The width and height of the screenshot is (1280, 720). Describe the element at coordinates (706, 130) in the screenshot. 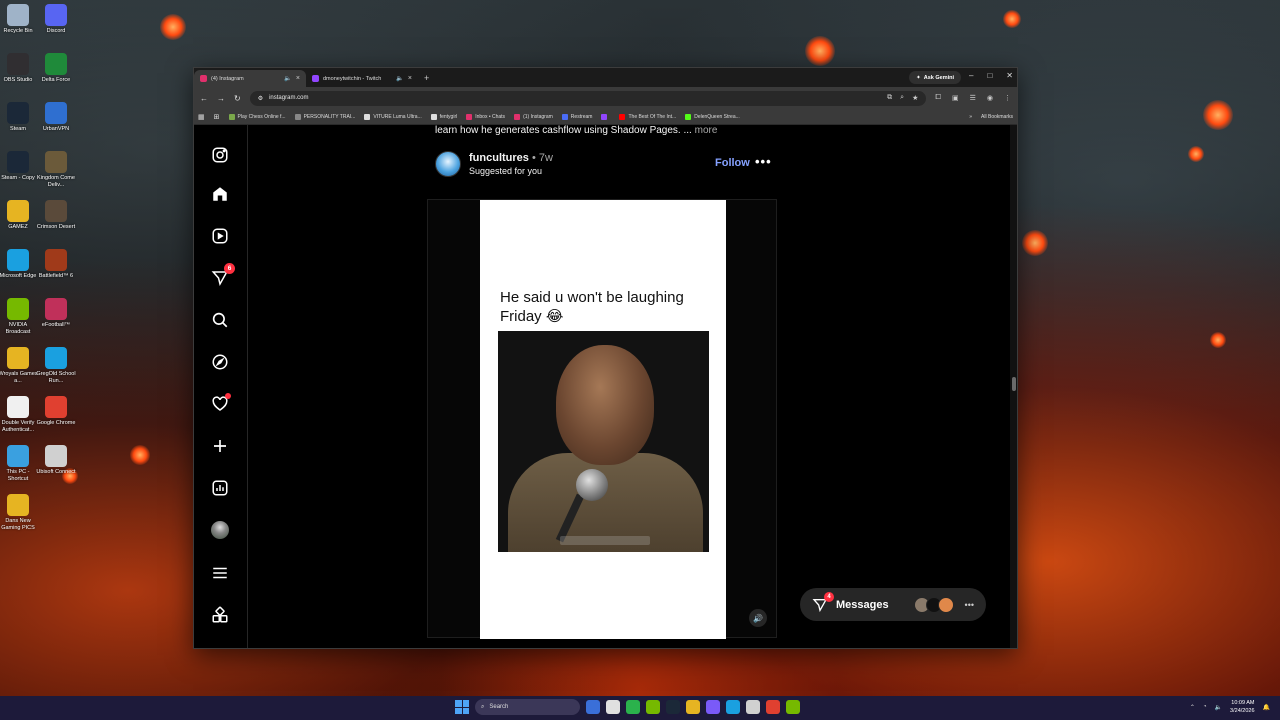

I see `caption-more-link: more` at that location.